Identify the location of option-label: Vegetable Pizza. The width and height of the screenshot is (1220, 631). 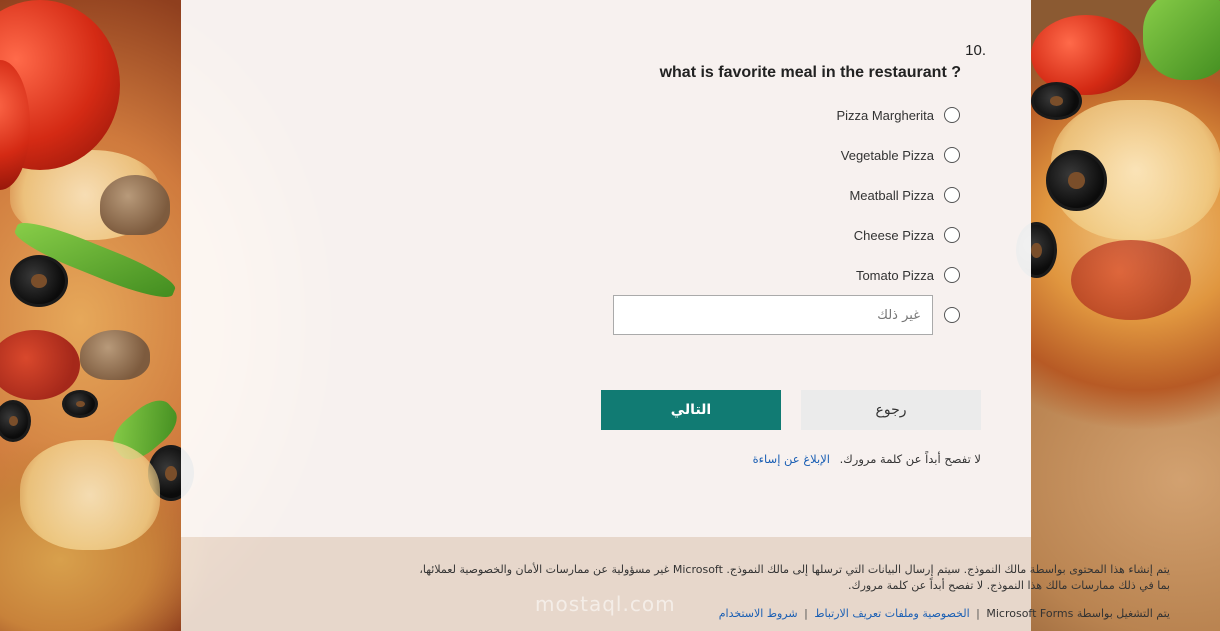
(887, 155).